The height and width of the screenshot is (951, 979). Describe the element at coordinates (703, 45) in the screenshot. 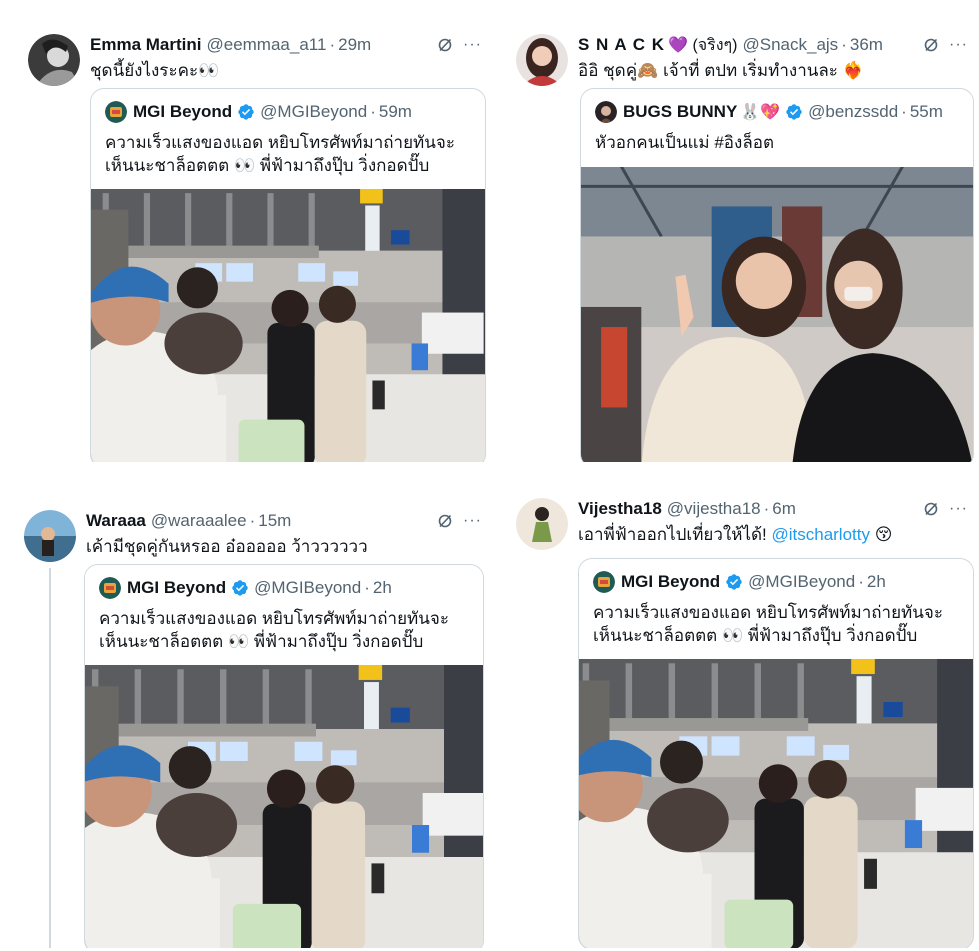

I see `author-name-emoji: 💜 (จริงๆ)` at that location.